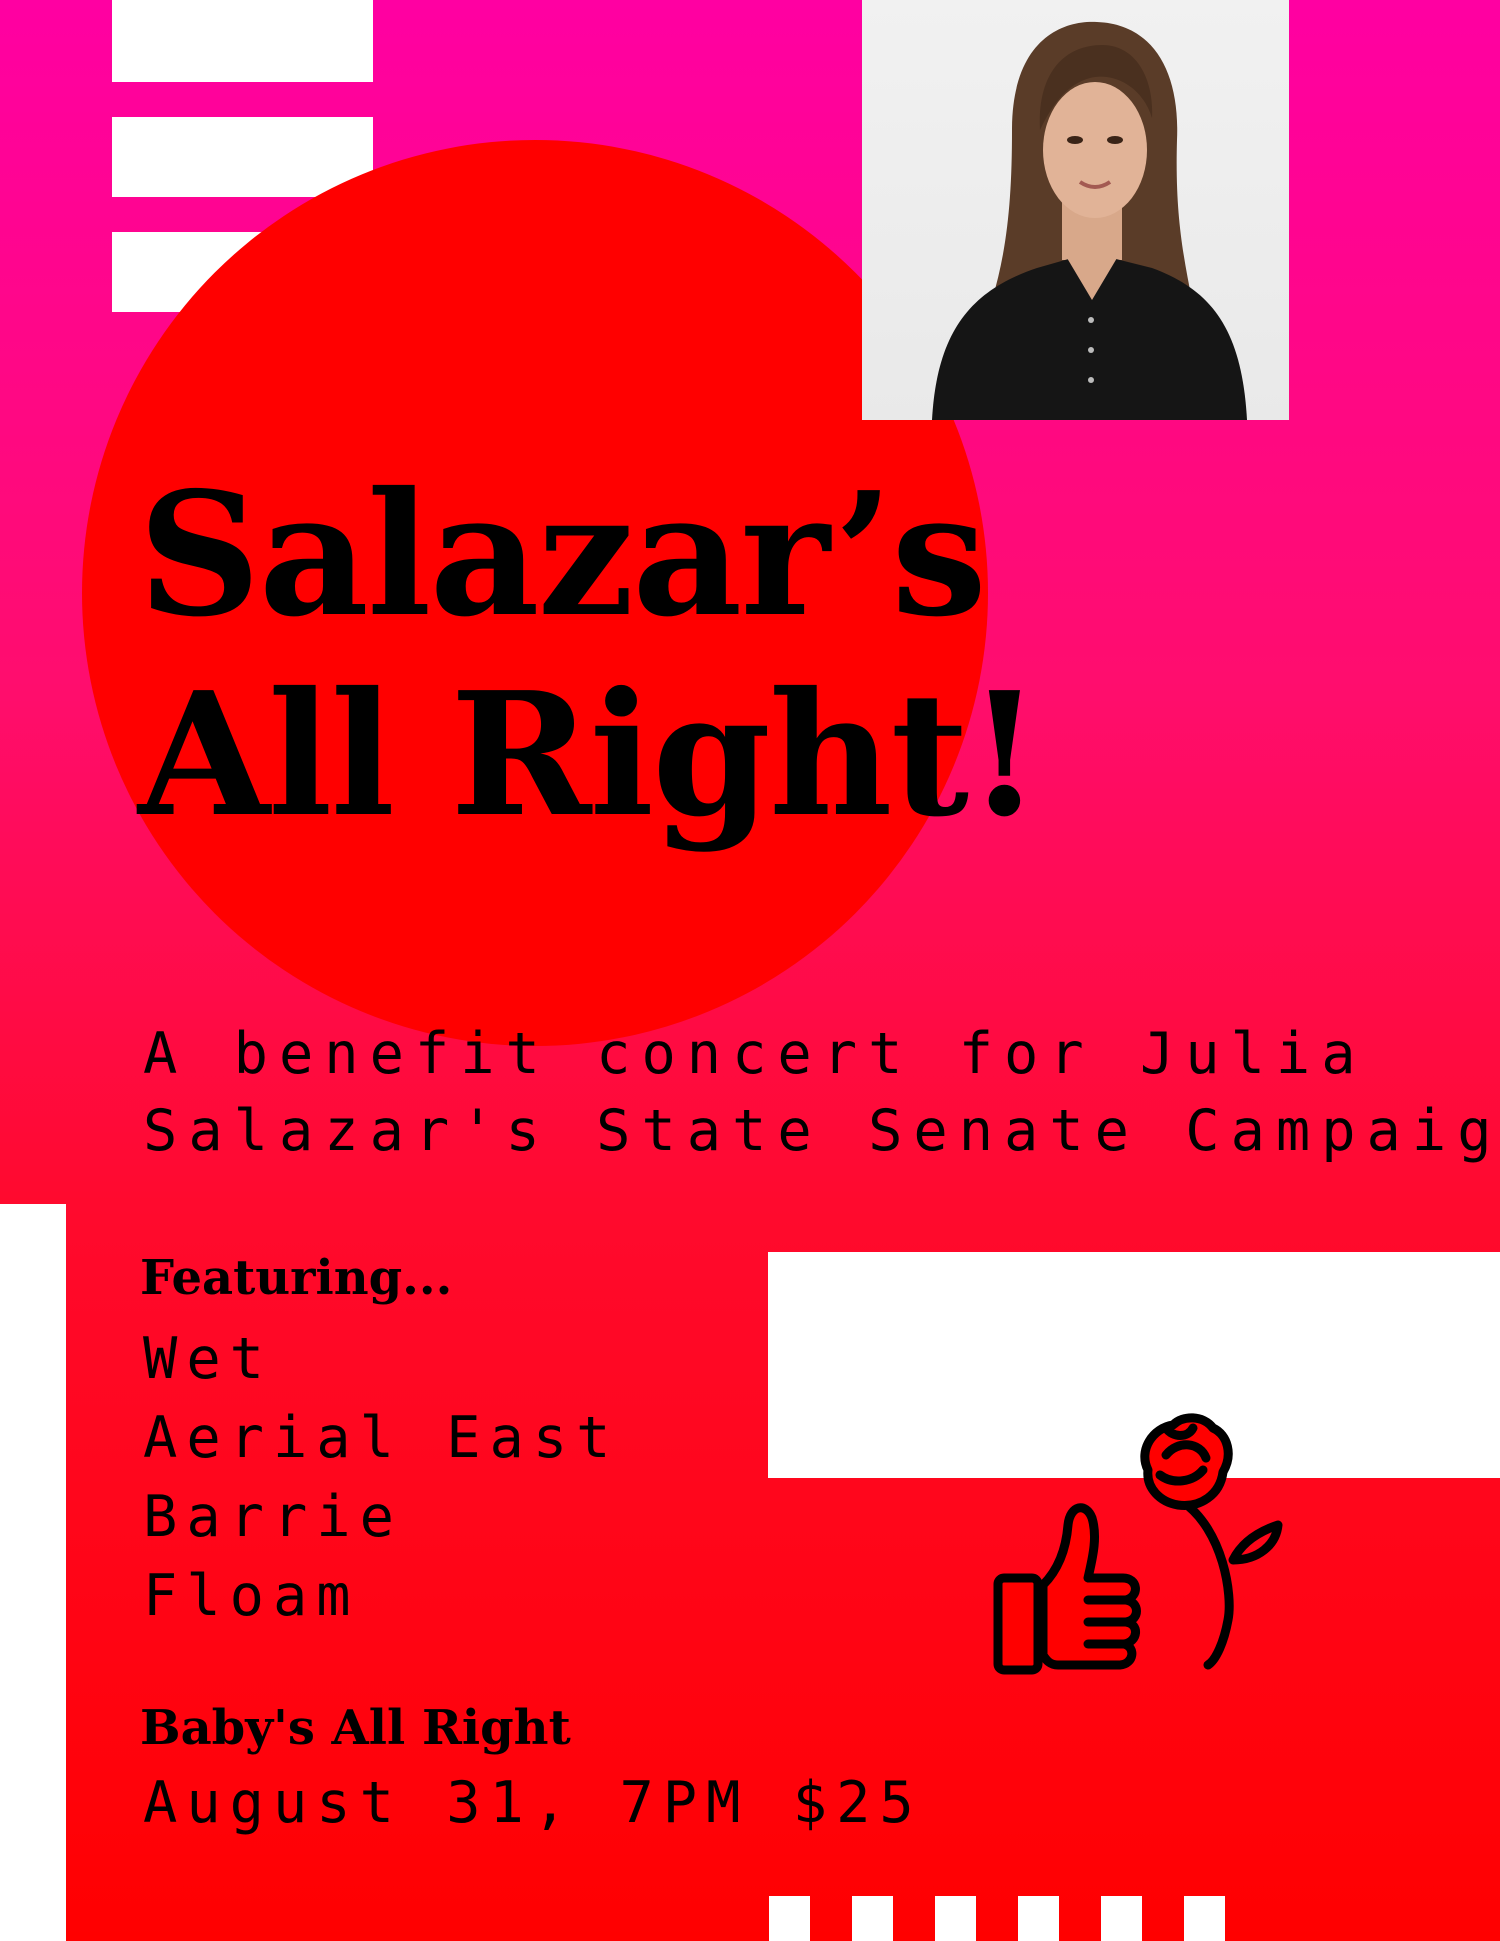 This screenshot has height=1941, width=1500. What do you see at coordinates (355, 1728) in the screenshot?
I see `venue-name: Baby's All Right` at bounding box center [355, 1728].